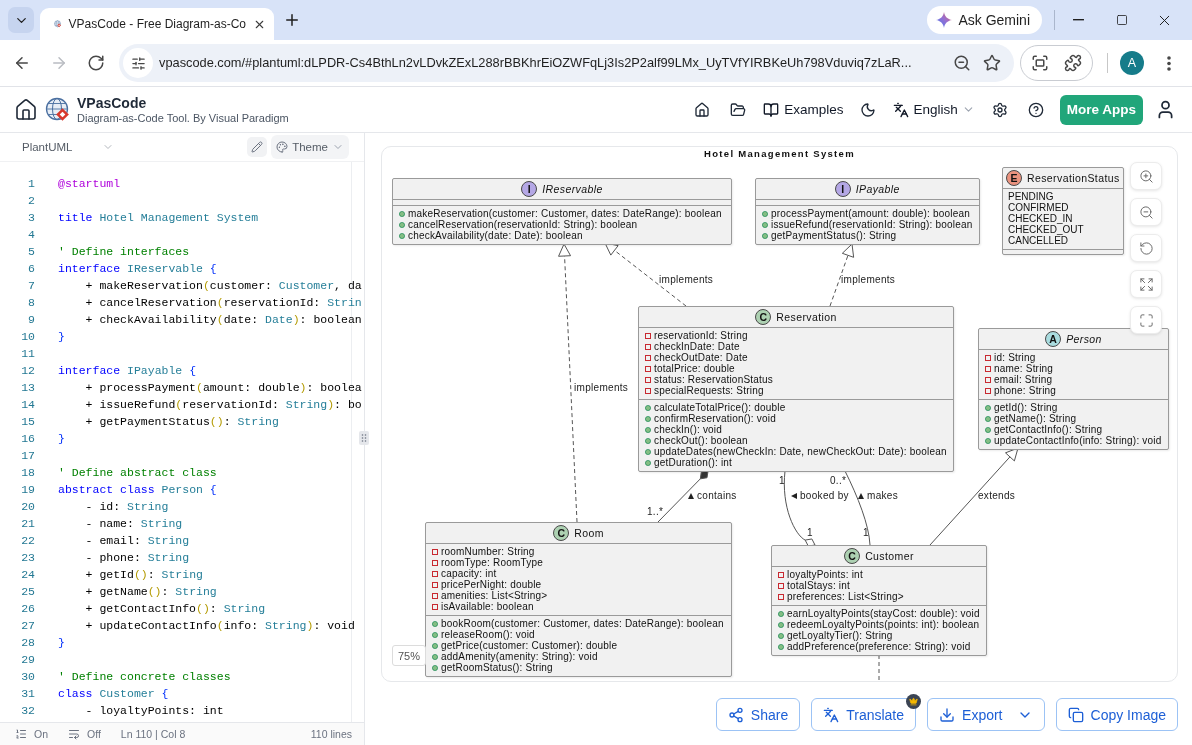  I want to click on home-button, so click(26, 109).